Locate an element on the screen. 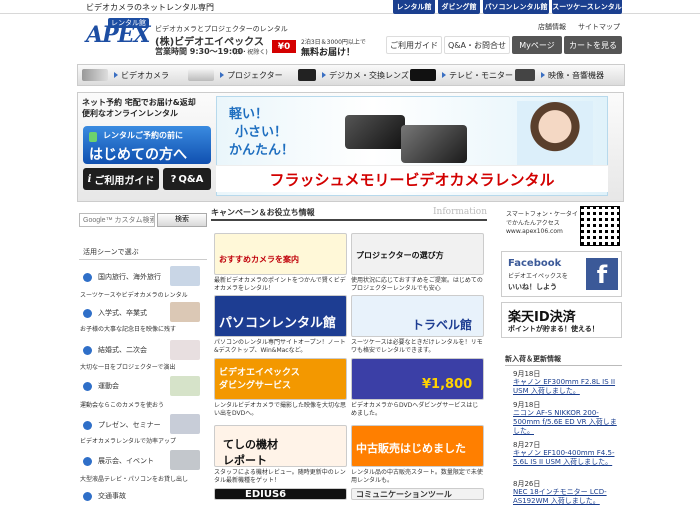 The width and height of the screenshot is (700, 506). tab-dubbing: ダビング館 is located at coordinates (459, 7).